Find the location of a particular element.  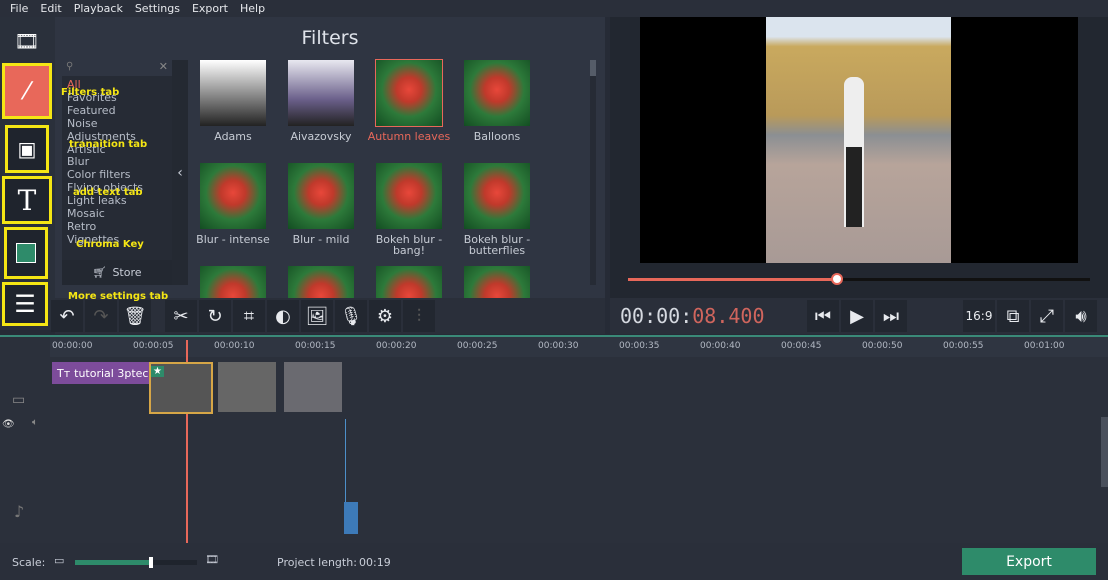

store-button: 🛒︎ Store is located at coordinates (117, 272).